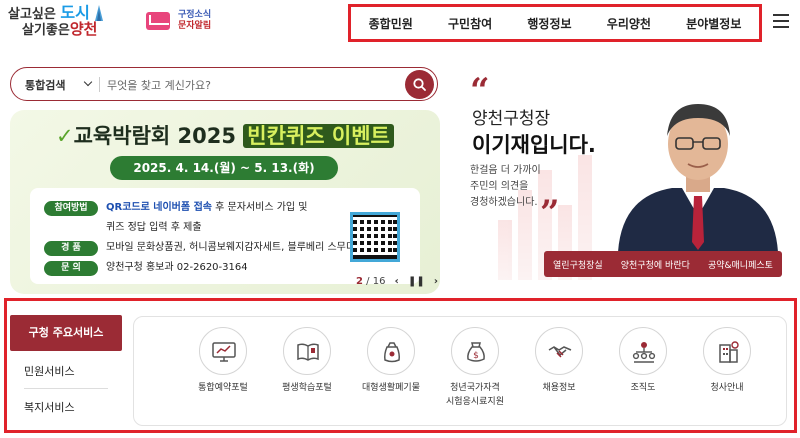 Image resolution: width=800 pixels, height=438 pixels. What do you see at coordinates (560, 352) in the screenshot?
I see `handshake-icon` at bounding box center [560, 352].